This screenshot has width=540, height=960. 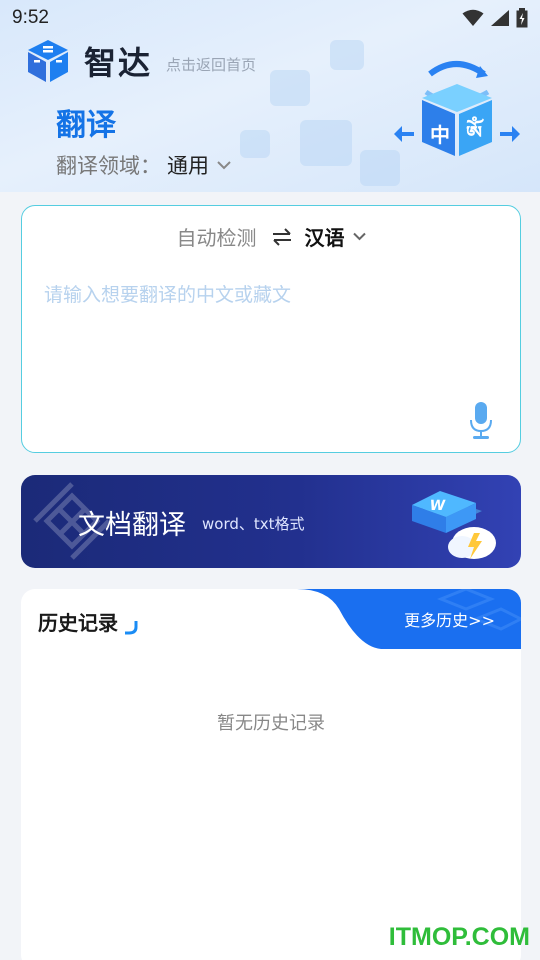 What do you see at coordinates (475, 130) in the screenshot?
I see `hero-cube-char-right: ༀ` at bounding box center [475, 130].